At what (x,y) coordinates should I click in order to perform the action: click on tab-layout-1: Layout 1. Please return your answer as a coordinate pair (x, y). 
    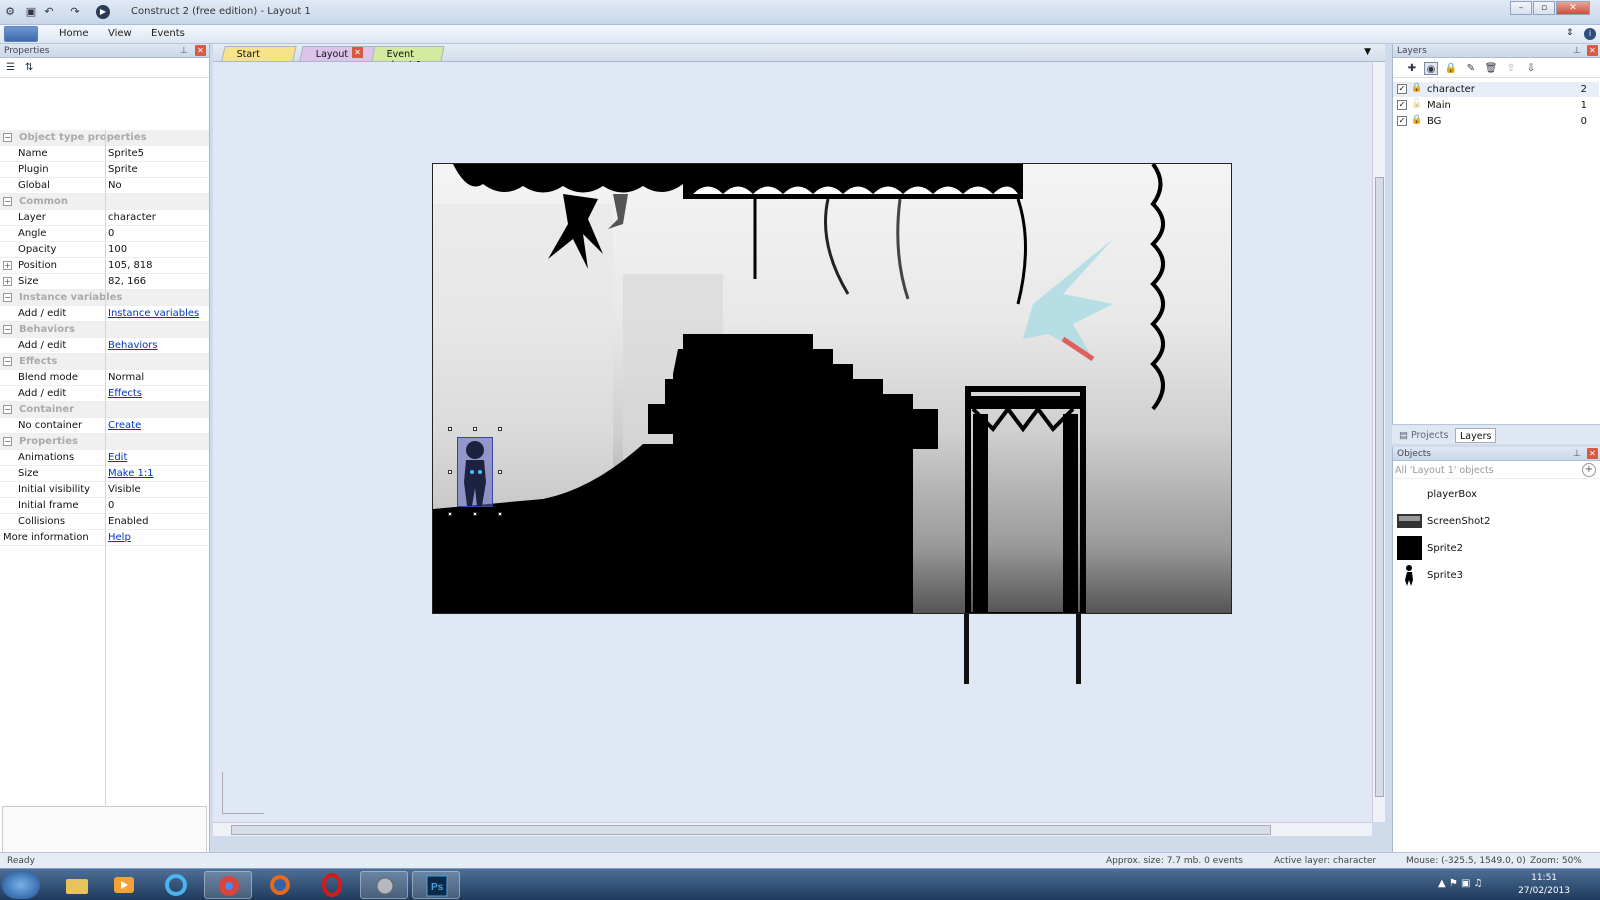
    Looking at the image, I should click on (340, 53).